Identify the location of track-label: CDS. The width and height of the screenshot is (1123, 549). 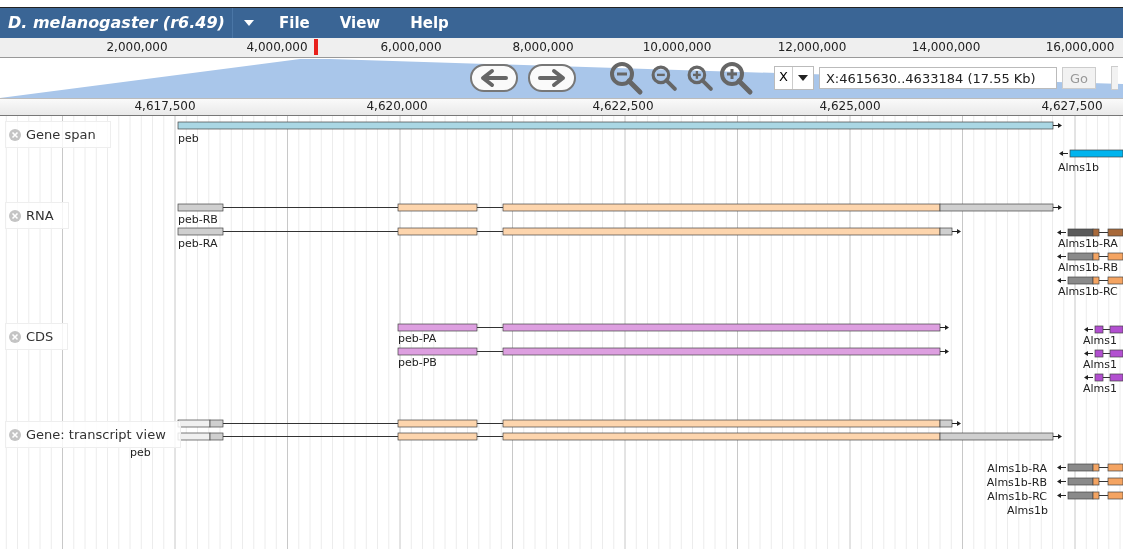
(37, 336).